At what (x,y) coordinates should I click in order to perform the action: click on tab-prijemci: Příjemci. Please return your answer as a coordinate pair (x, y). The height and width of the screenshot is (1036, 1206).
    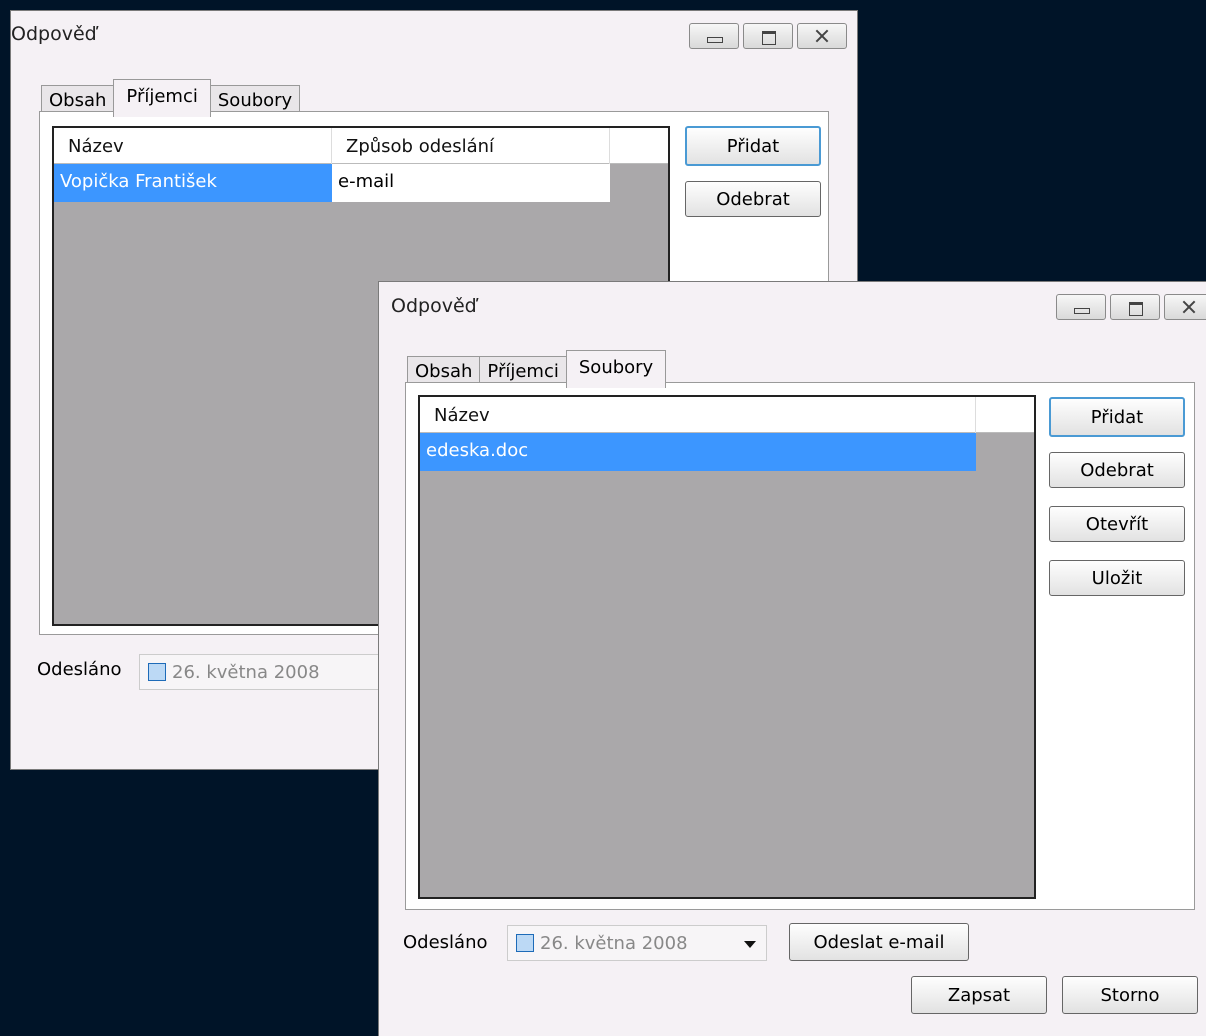
    Looking at the image, I should click on (162, 98).